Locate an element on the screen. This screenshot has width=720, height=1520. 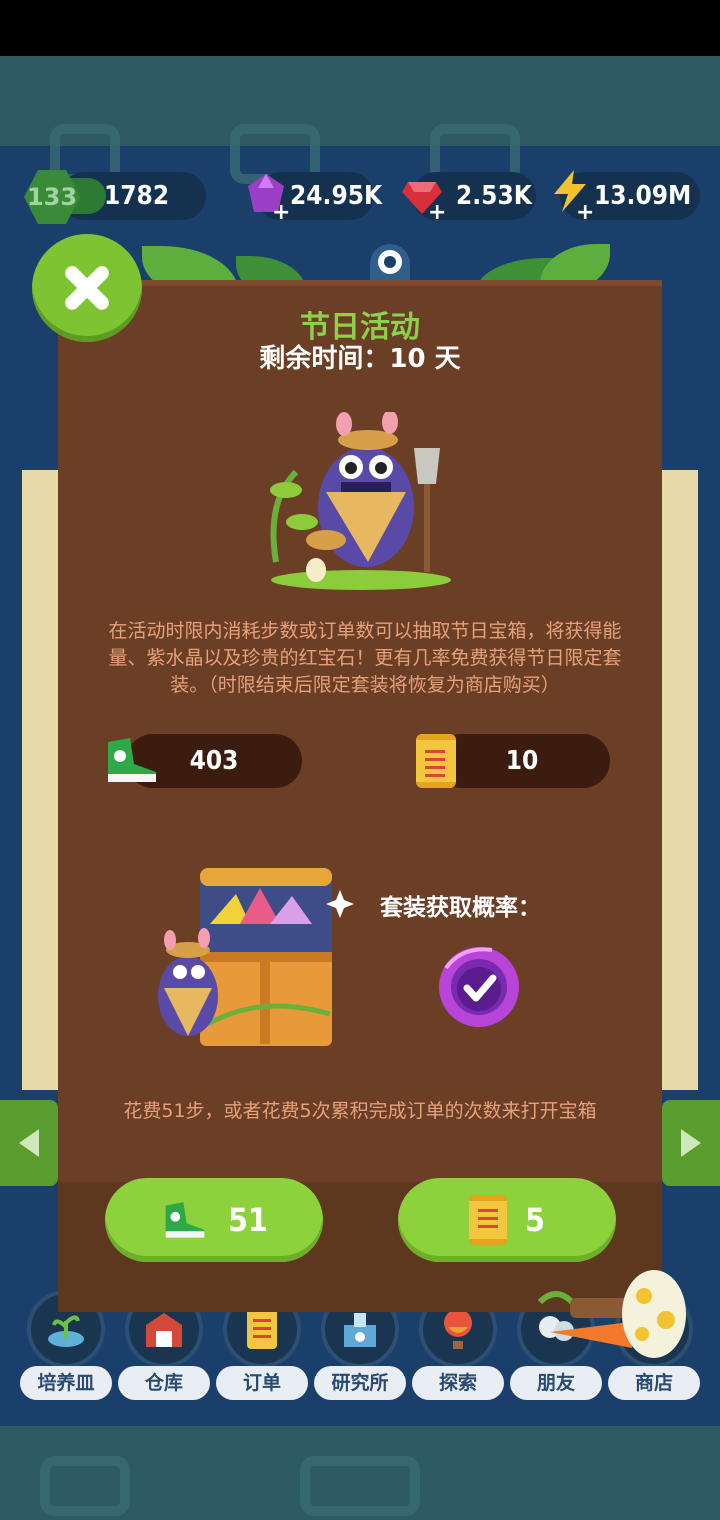
add-ruby-icon: + is located at coordinates (437, 212).